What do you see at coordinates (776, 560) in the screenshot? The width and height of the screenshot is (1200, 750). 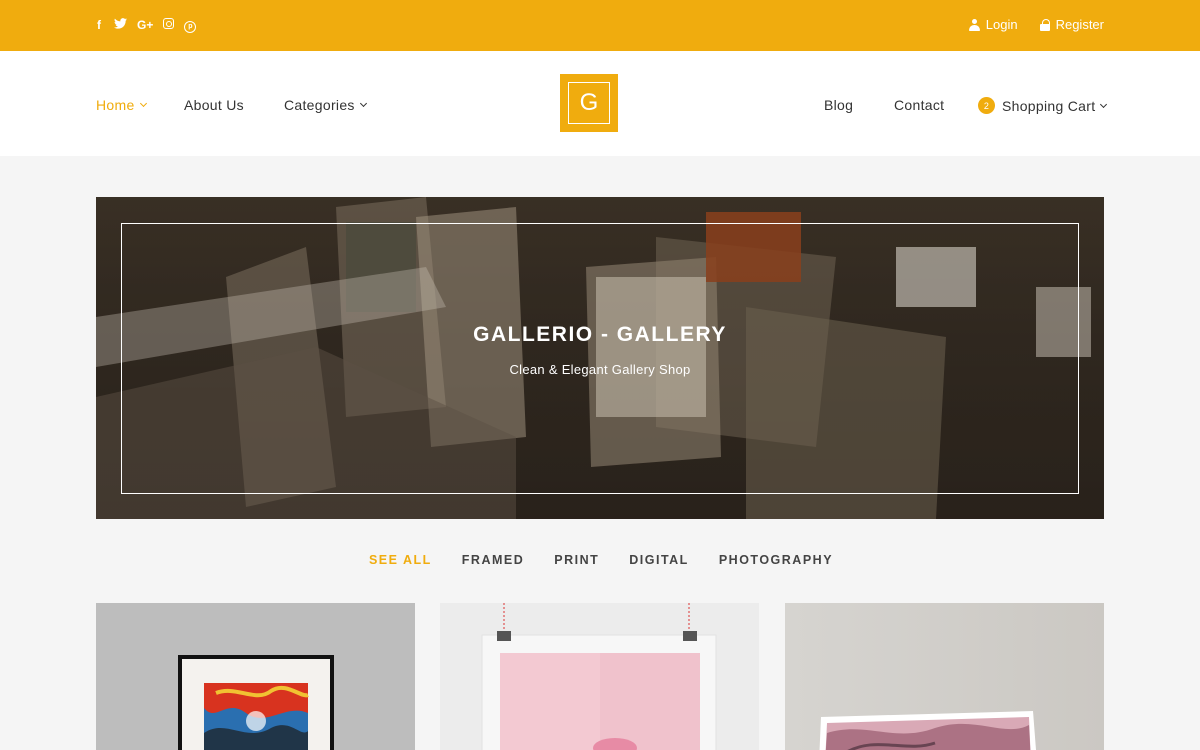 I see `filter-photography: PHOTOGRAPHY` at bounding box center [776, 560].